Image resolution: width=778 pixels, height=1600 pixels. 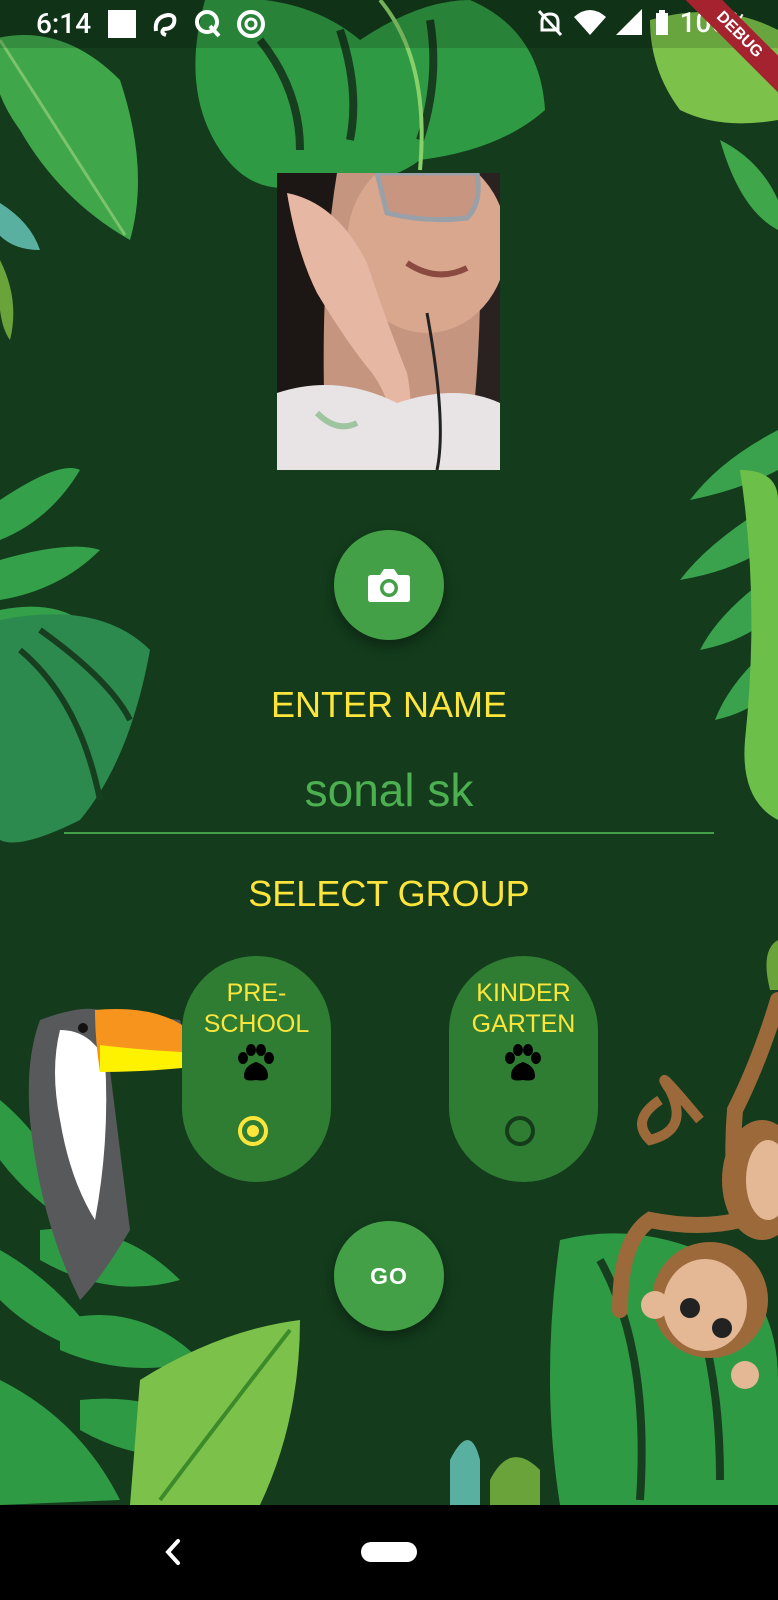 What do you see at coordinates (549, 22) in the screenshot?
I see `muted-bell-icon` at bounding box center [549, 22].